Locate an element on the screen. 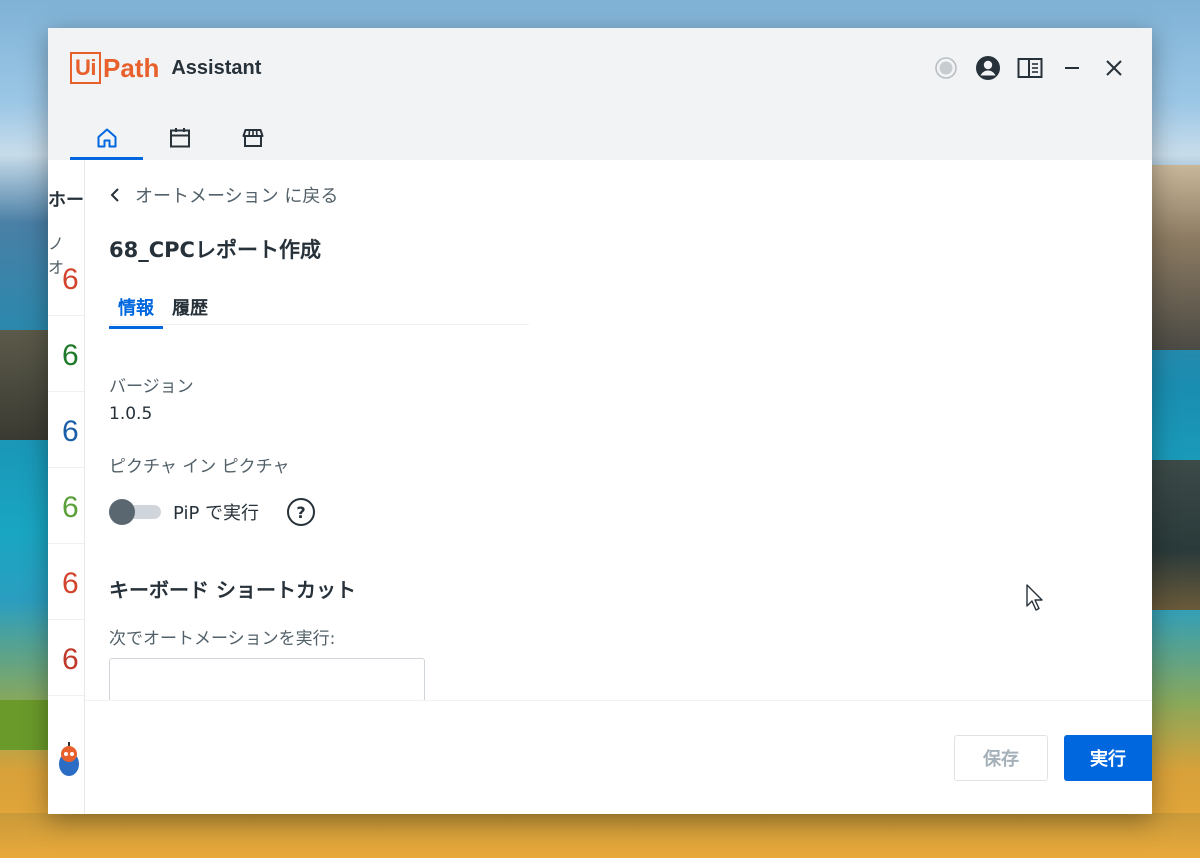  shortcut-input is located at coordinates (267, 680).